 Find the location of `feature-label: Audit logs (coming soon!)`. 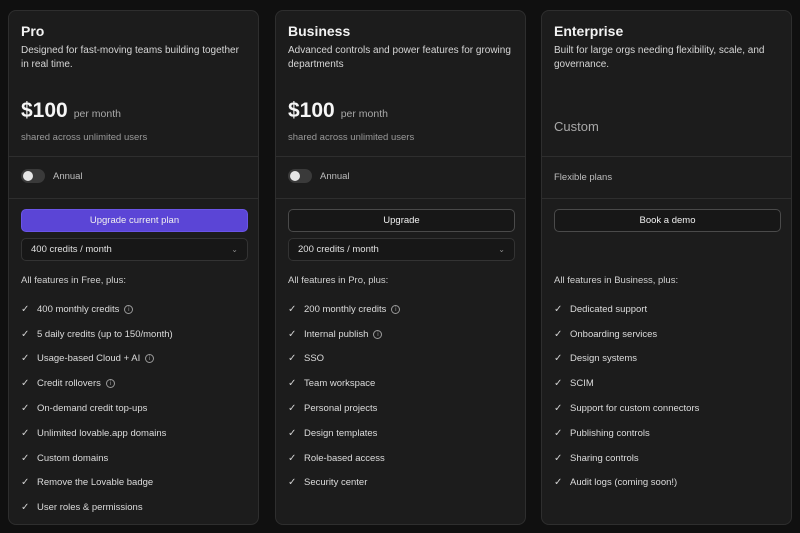

feature-label: Audit logs (coming soon!) is located at coordinates (624, 483).